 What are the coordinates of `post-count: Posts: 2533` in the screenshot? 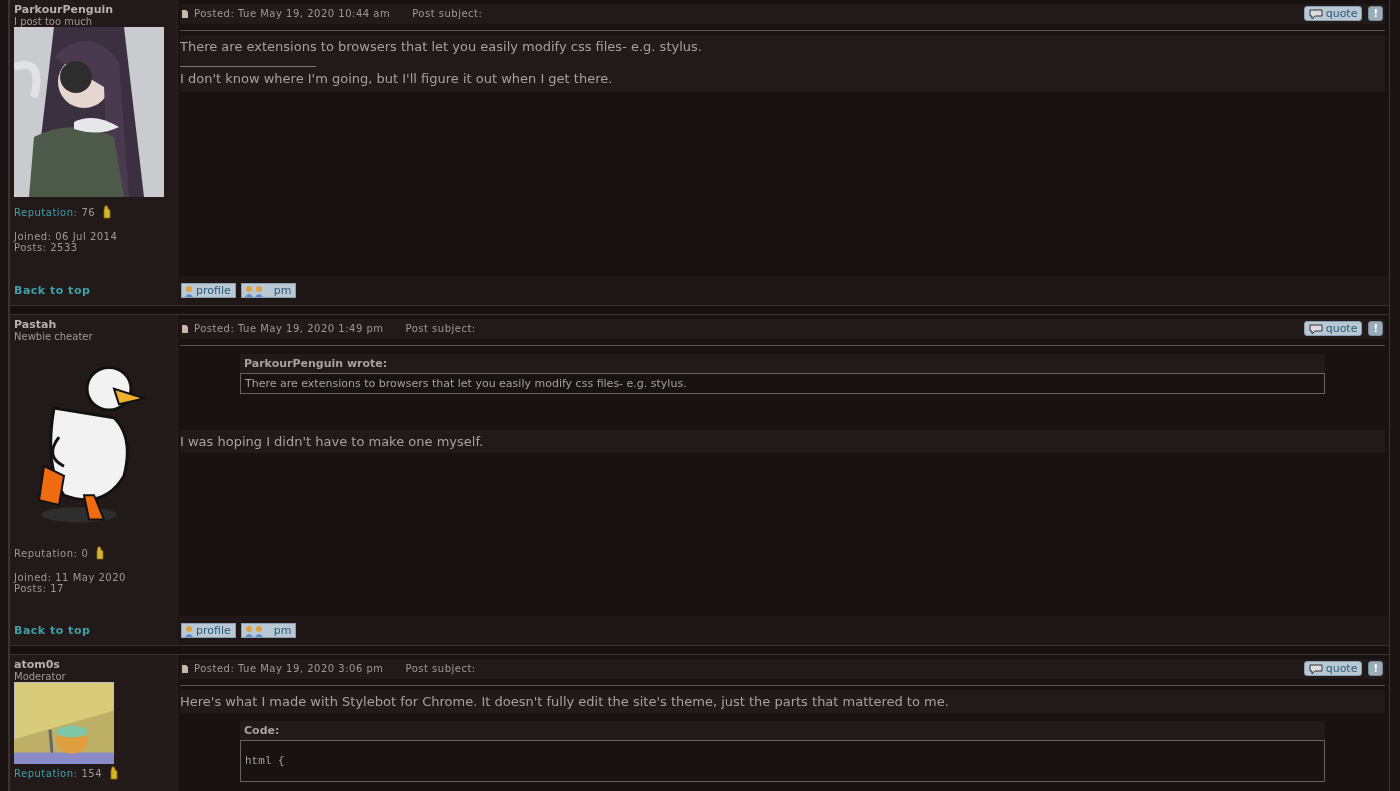 It's located at (46, 247).